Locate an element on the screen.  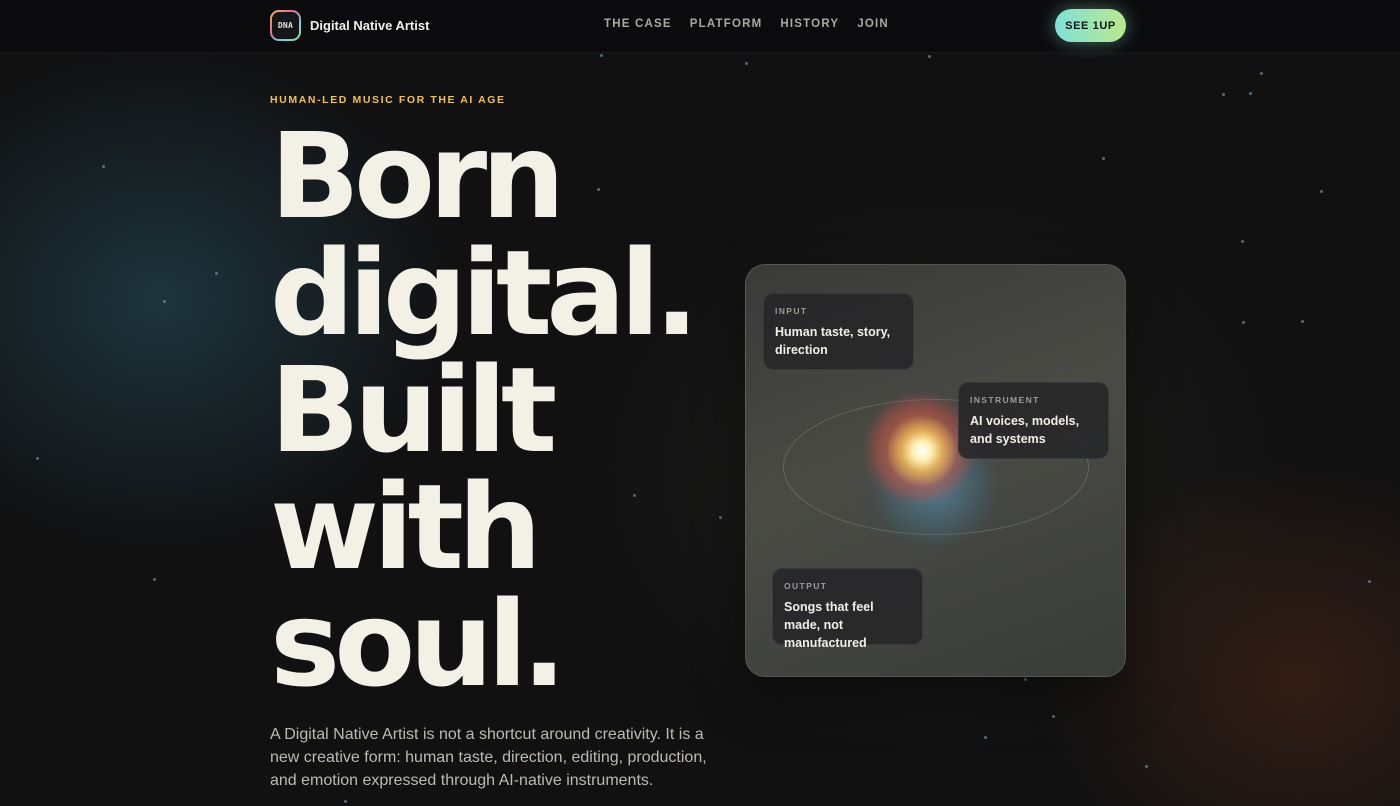
input-chip: INPUT Human taste, story, direction is located at coordinates (838, 331).